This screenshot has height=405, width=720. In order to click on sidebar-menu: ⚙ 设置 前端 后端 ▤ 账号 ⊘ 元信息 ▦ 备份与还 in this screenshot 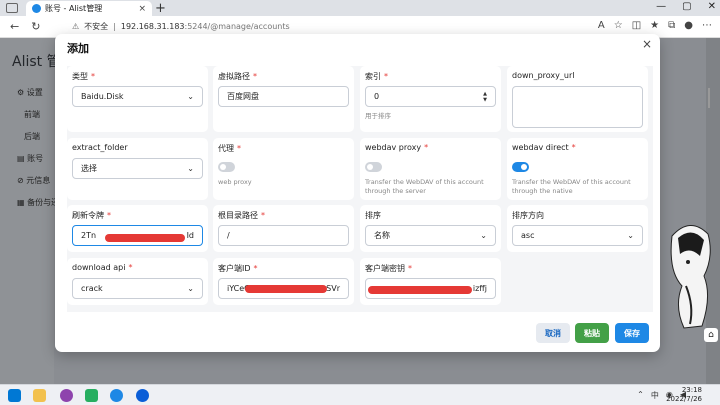, I will do `click(29, 148)`.